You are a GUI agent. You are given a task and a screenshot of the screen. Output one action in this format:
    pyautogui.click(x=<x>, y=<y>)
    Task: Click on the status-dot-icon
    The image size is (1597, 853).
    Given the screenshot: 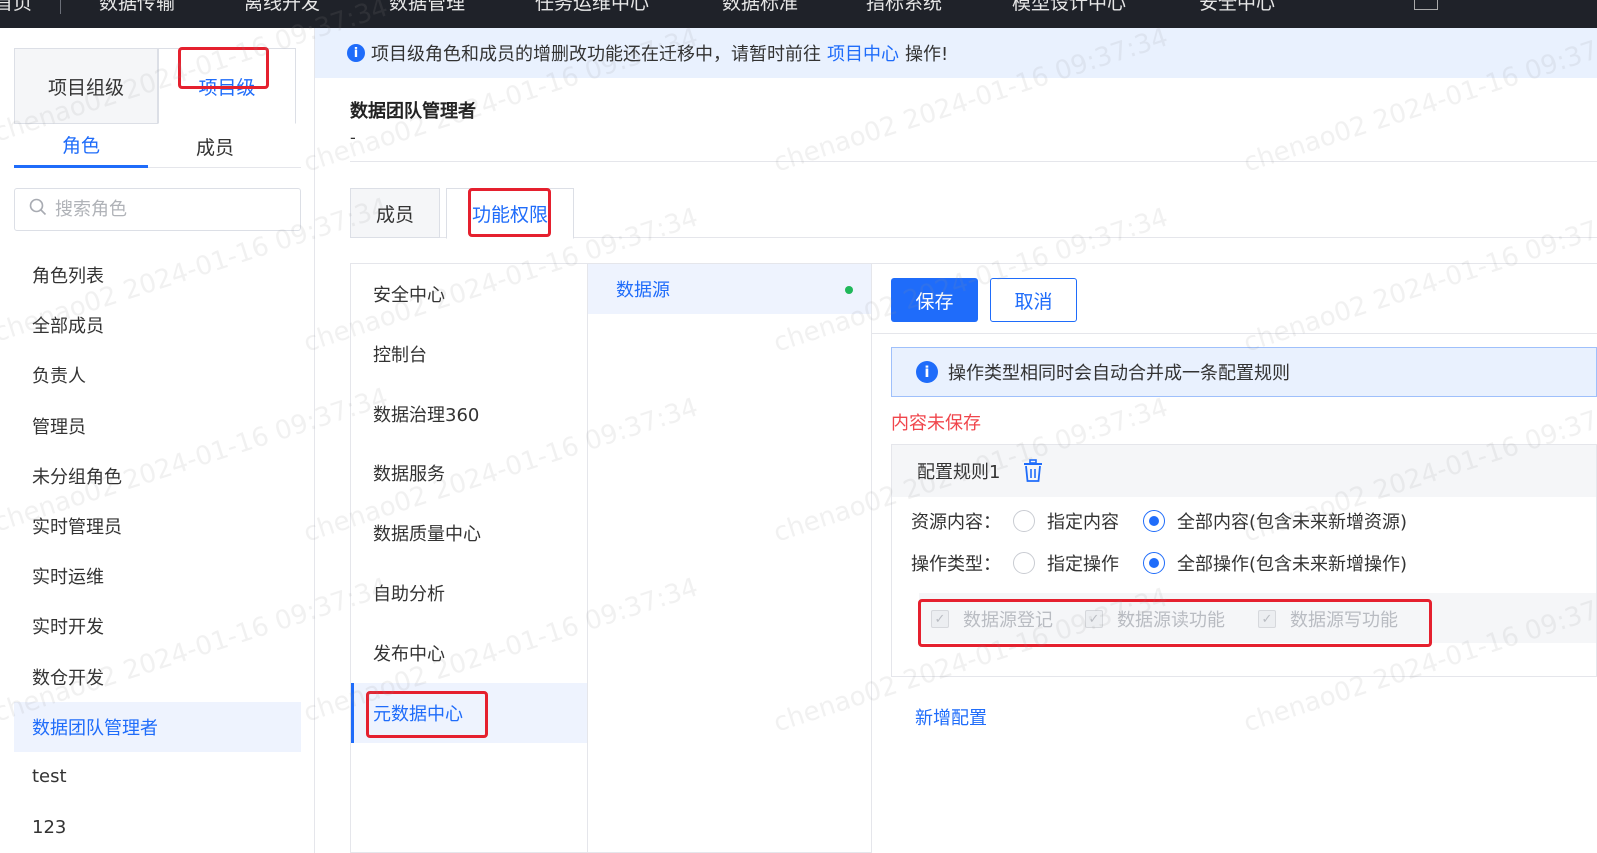 What is the action you would take?
    pyautogui.click(x=849, y=290)
    